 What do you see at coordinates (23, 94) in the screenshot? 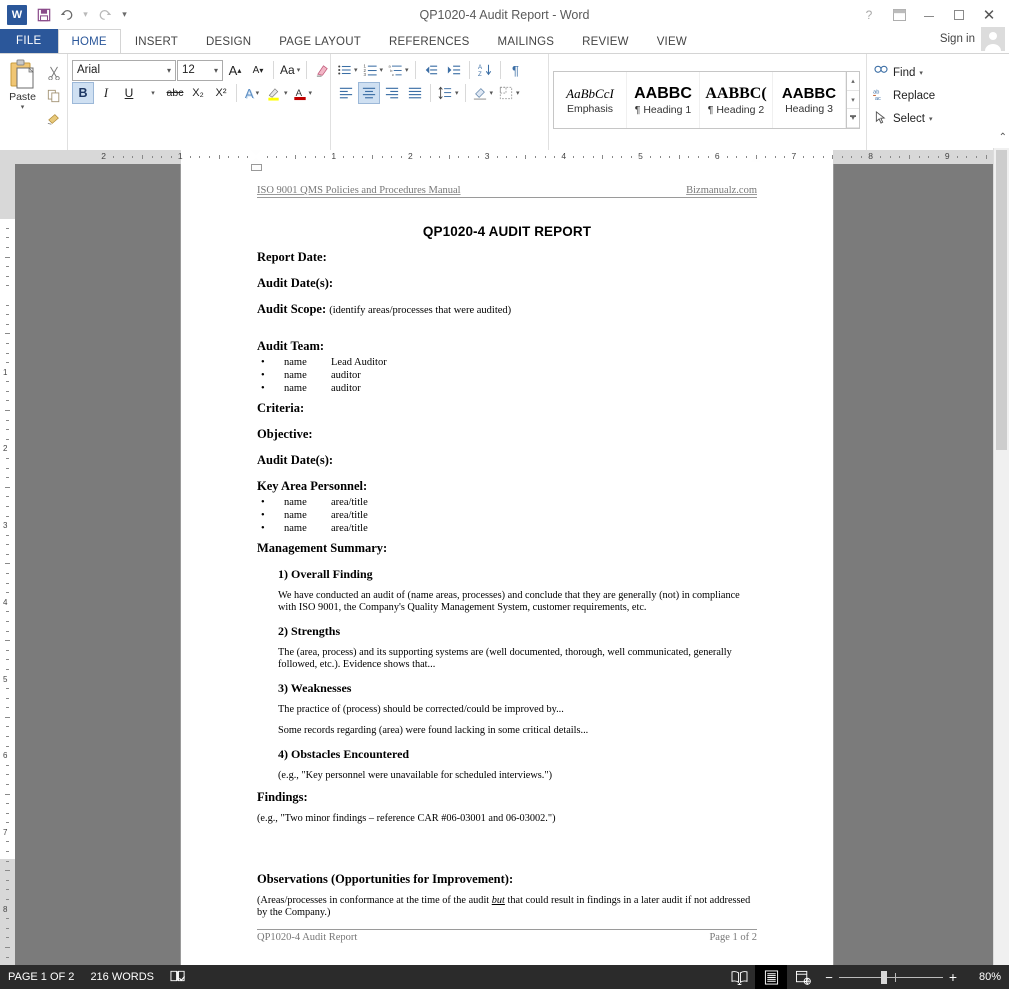
I see `paste-button: Paste ▾` at bounding box center [23, 94].